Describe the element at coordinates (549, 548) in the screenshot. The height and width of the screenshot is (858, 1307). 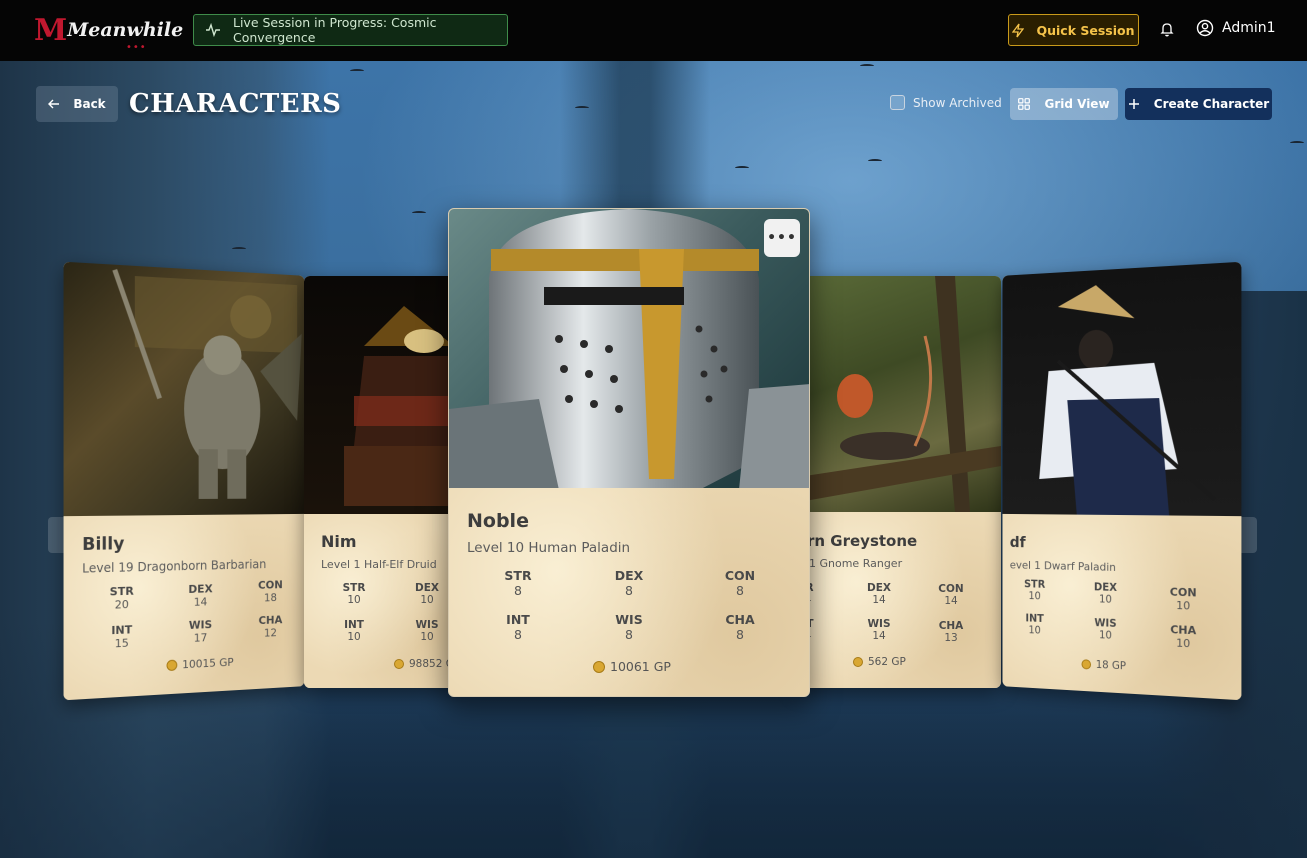
I see `character-subtitle: Level 10 Human Paladin` at that location.